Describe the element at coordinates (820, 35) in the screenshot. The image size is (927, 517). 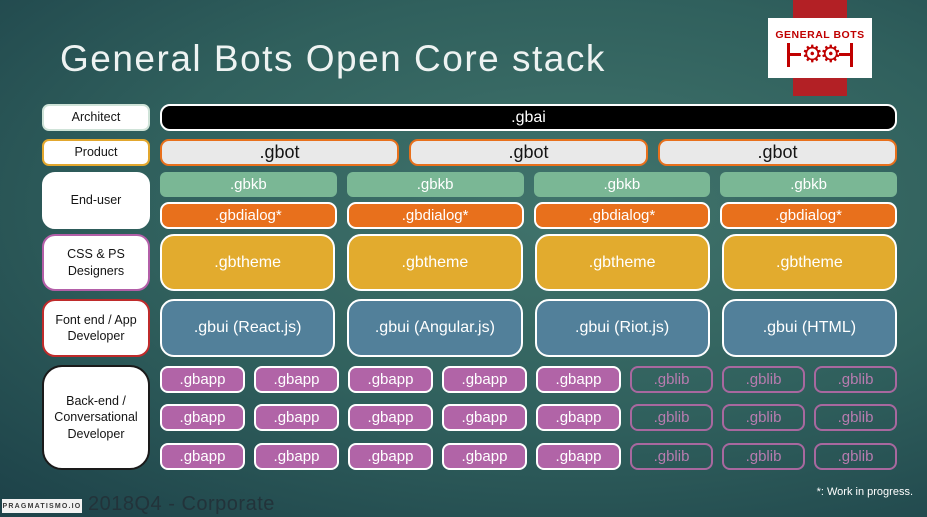
I see `logo-wordmark: GENERAL BOTS` at that location.